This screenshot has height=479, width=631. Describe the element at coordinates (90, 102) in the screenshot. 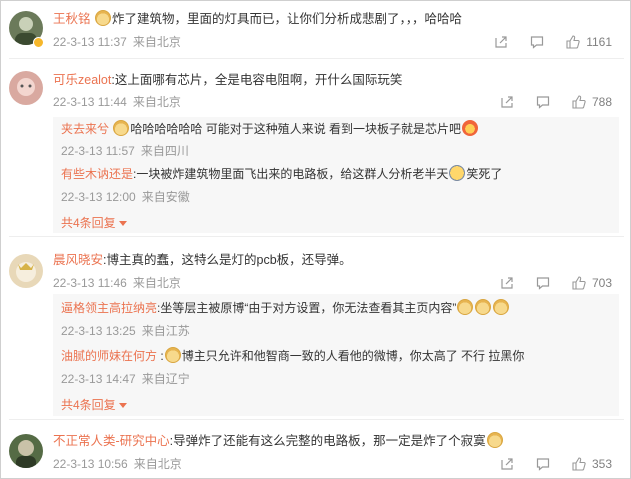

I see `comment-date: 22-3-13 11:44` at that location.